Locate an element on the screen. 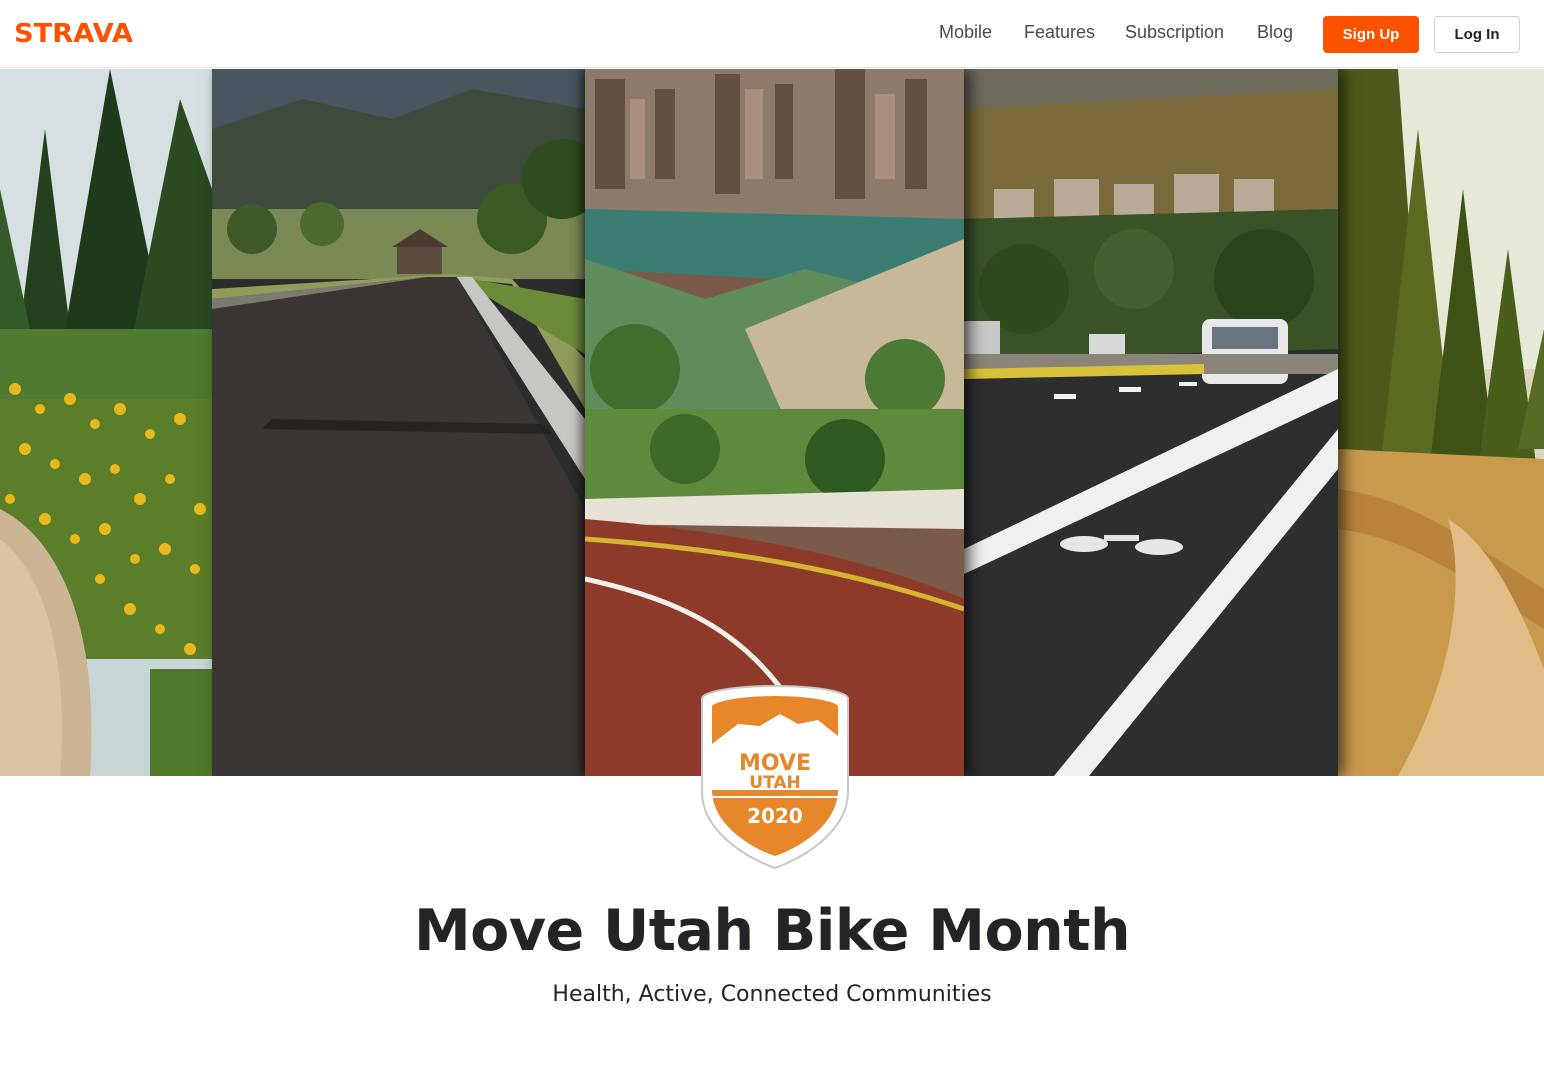 The width and height of the screenshot is (1544, 1082). strava-logo: STRAVA is located at coordinates (73, 34).